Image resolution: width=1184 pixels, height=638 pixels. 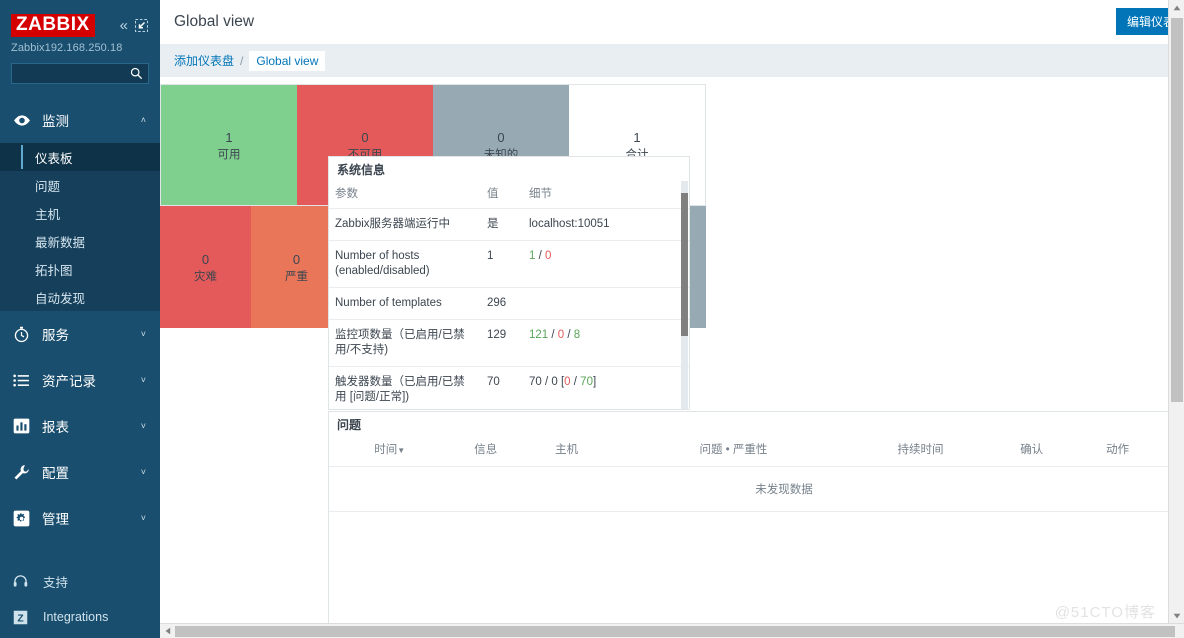 What do you see at coordinates (80, 185) in the screenshot?
I see `sidebar-item-problems: 问题` at bounding box center [80, 185].